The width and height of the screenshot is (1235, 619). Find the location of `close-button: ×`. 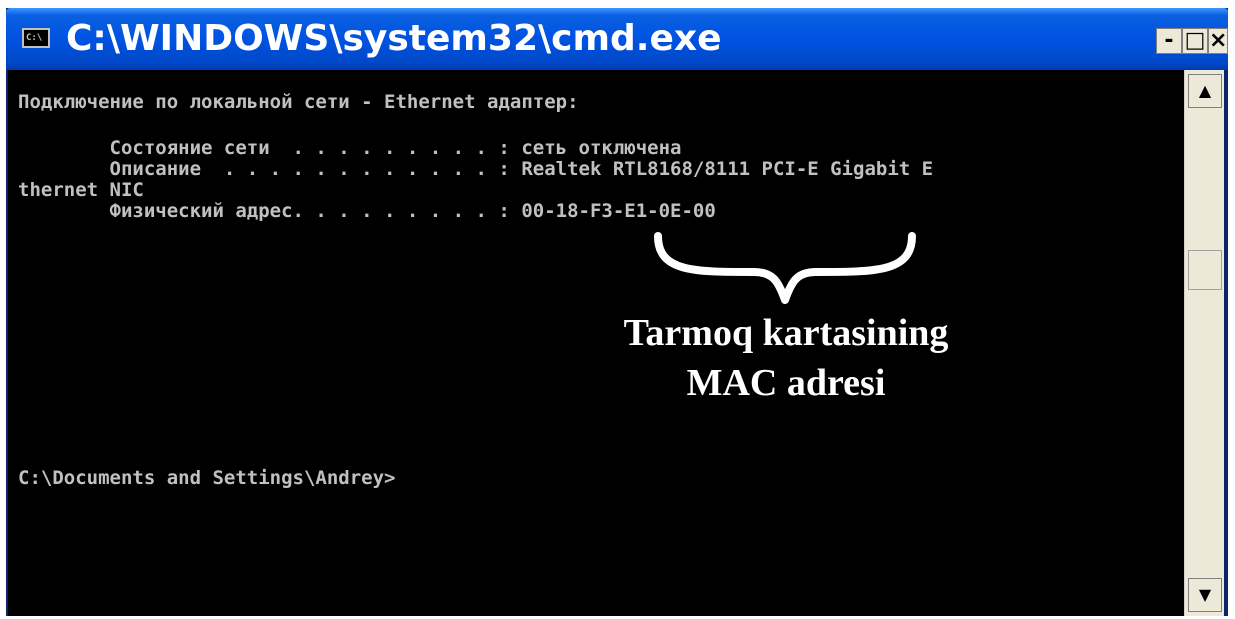

close-button: × is located at coordinates (1218, 41).